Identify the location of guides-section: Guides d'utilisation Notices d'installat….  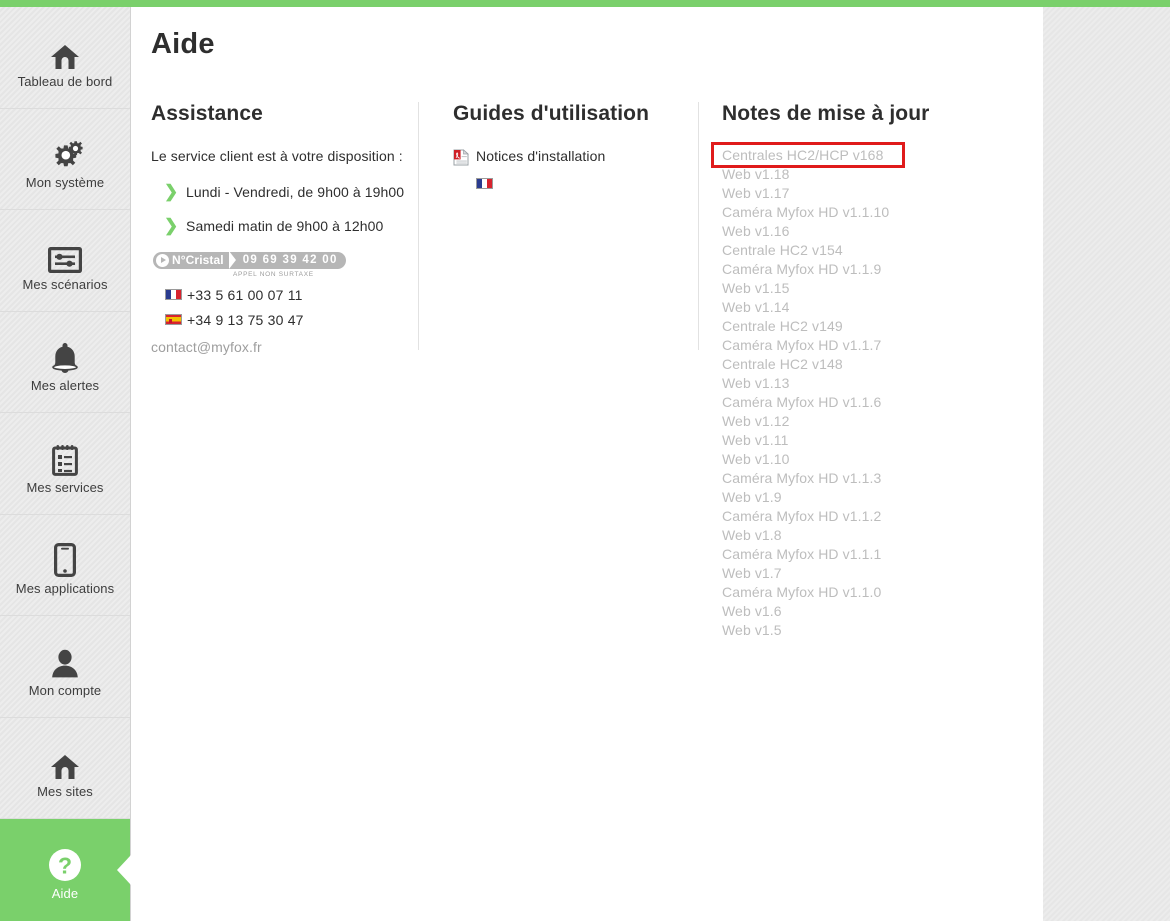
(588, 148).